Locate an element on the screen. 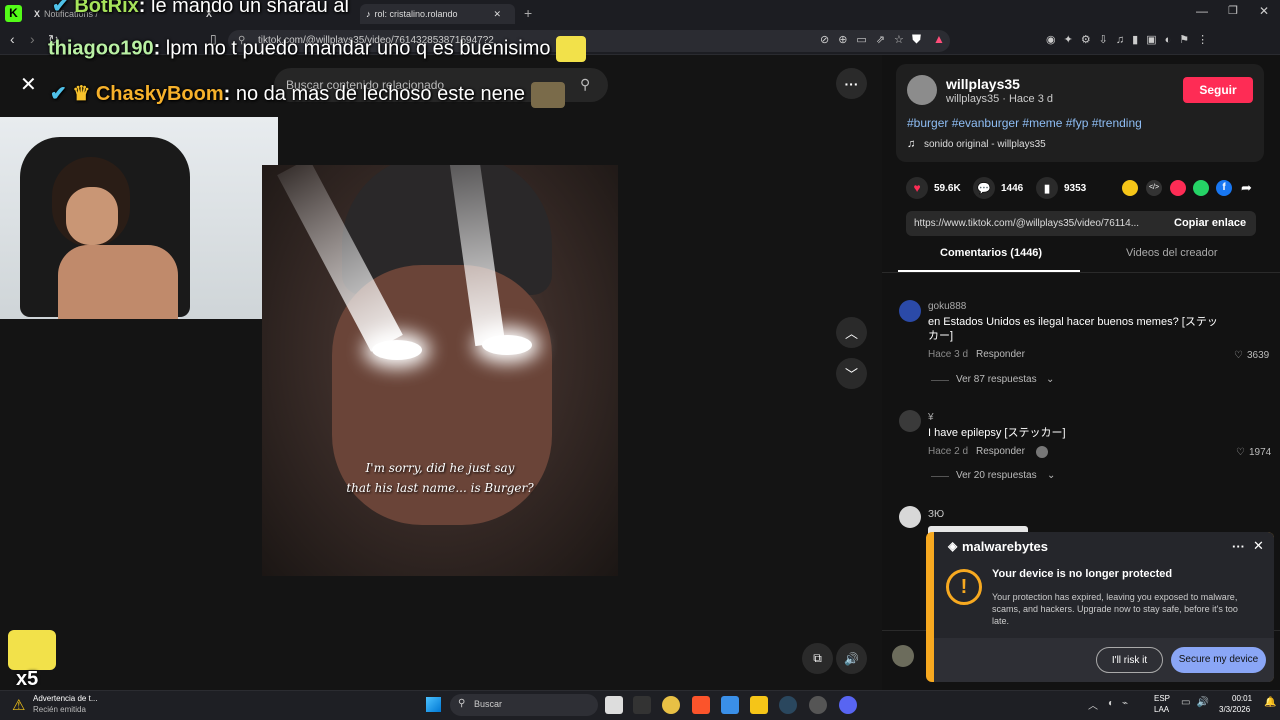 Image resolution: width=1280 pixels, height=720 pixels. repost-icon is located at coordinates (1130, 188).